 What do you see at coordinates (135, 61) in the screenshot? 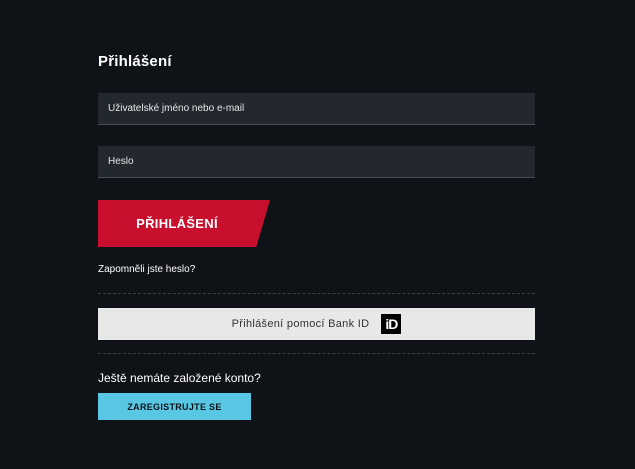
I see `page-title: Přihlášení` at bounding box center [135, 61].